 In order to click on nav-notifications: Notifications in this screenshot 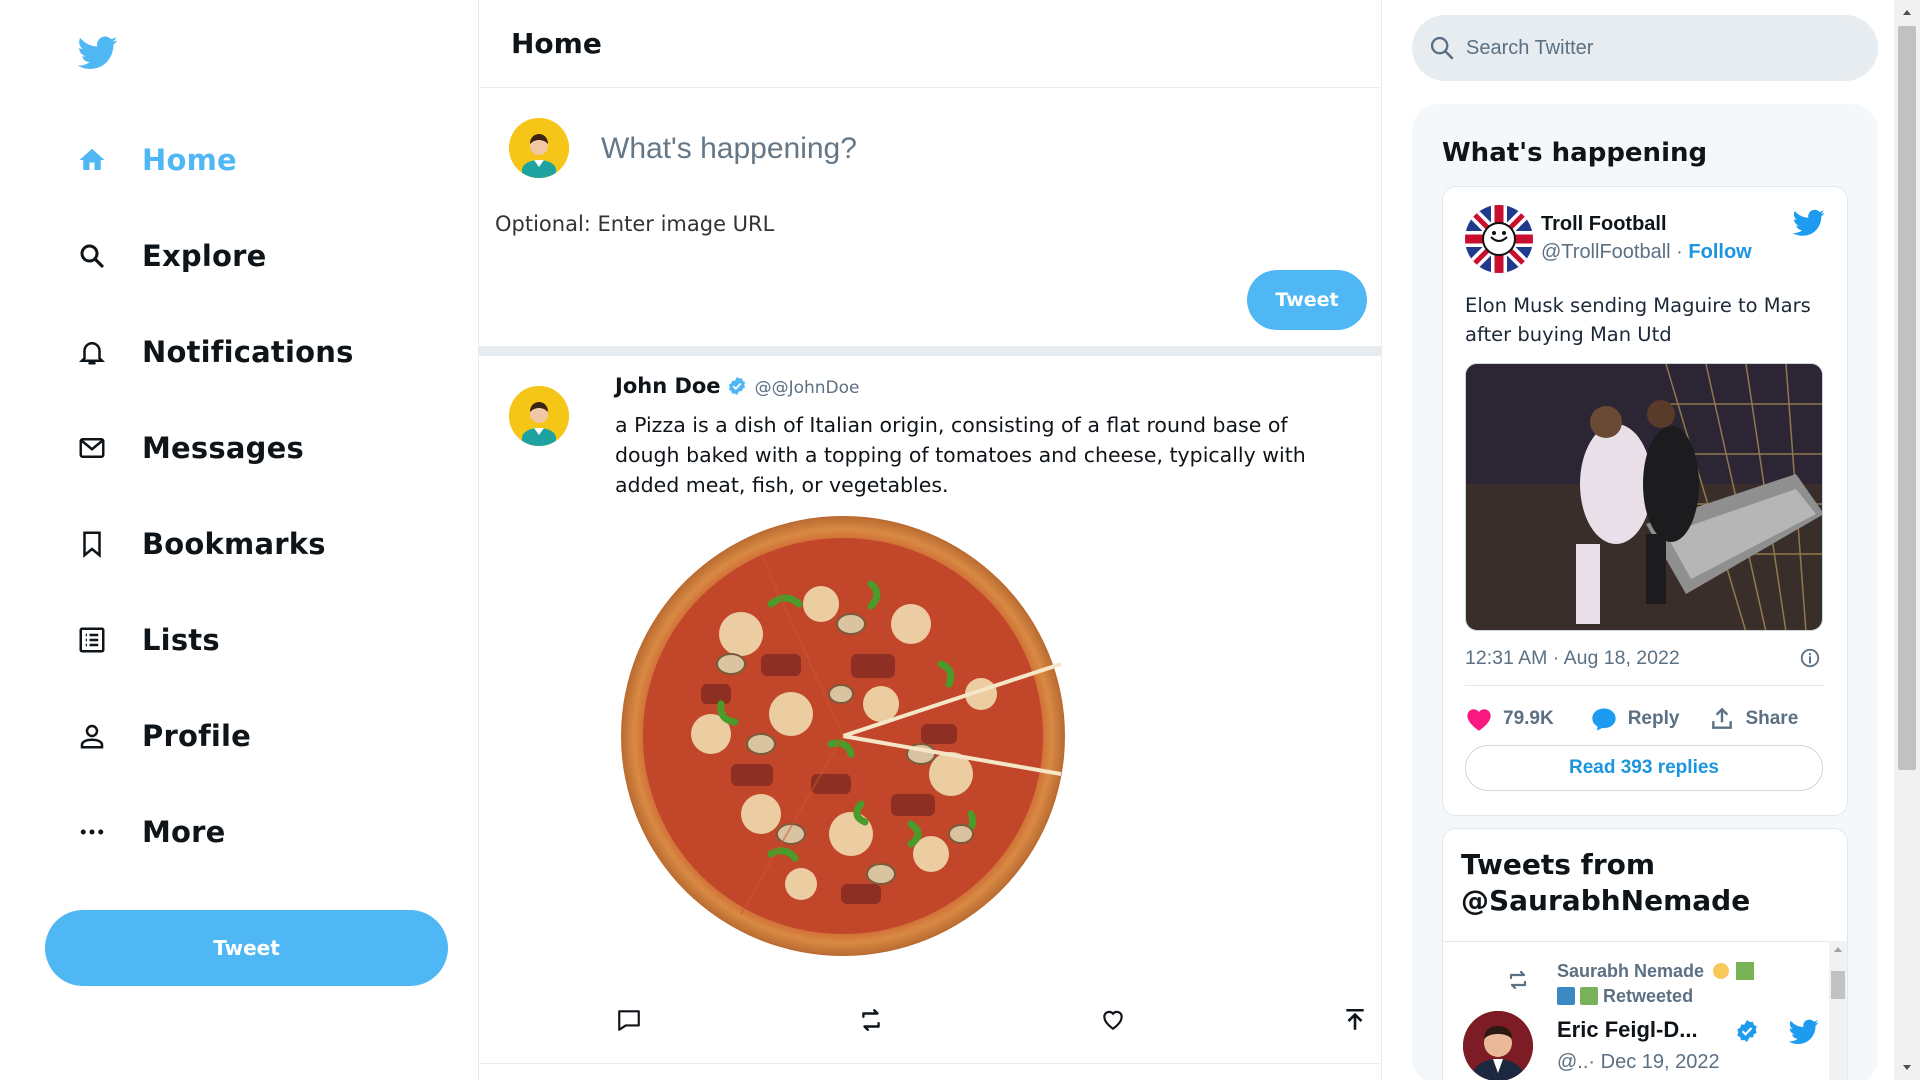, I will do `click(214, 352)`.